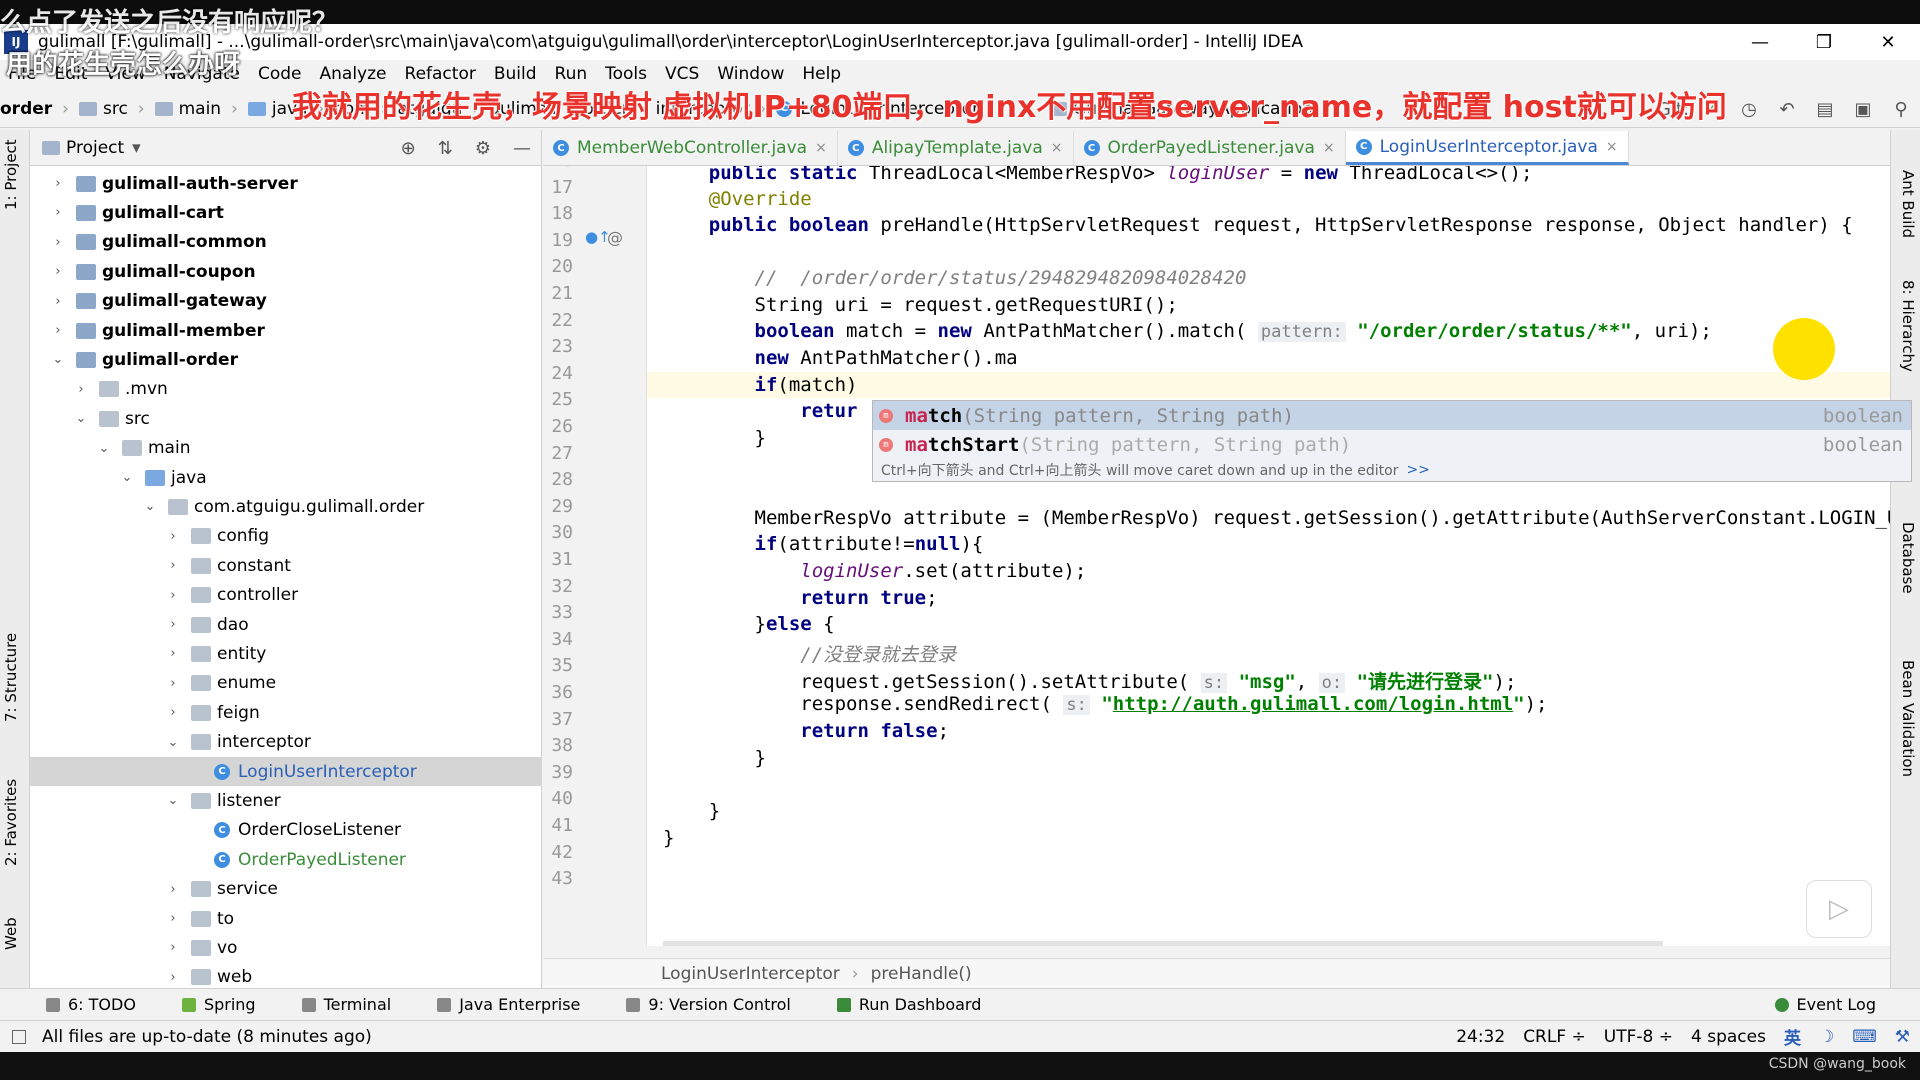 The image size is (1920, 1080). Describe the element at coordinates (690, 148) in the screenshot. I see `tab-member-web-controller: C MemberWebController.java ×` at that location.